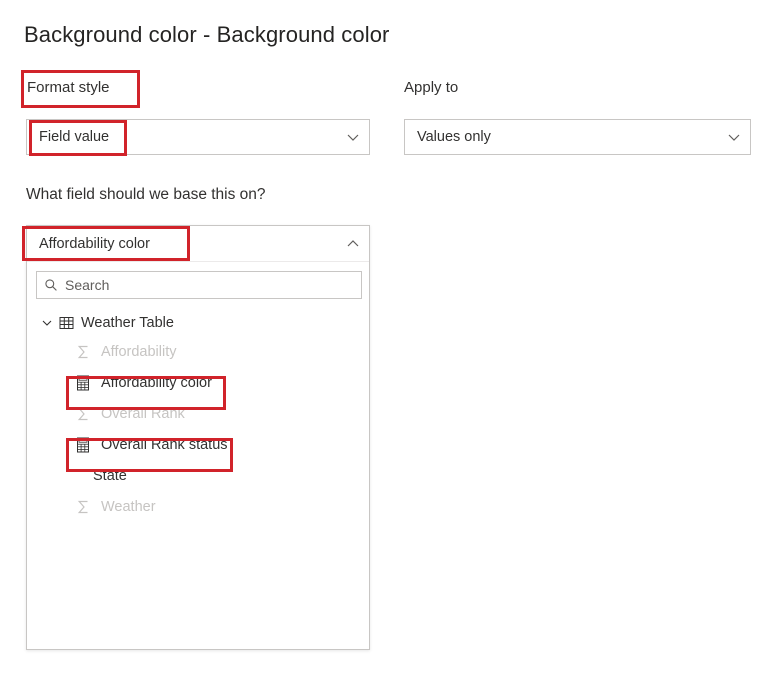 This screenshot has width=777, height=675. I want to click on tree-table-weather-table: Weather Table, so click(198, 323).